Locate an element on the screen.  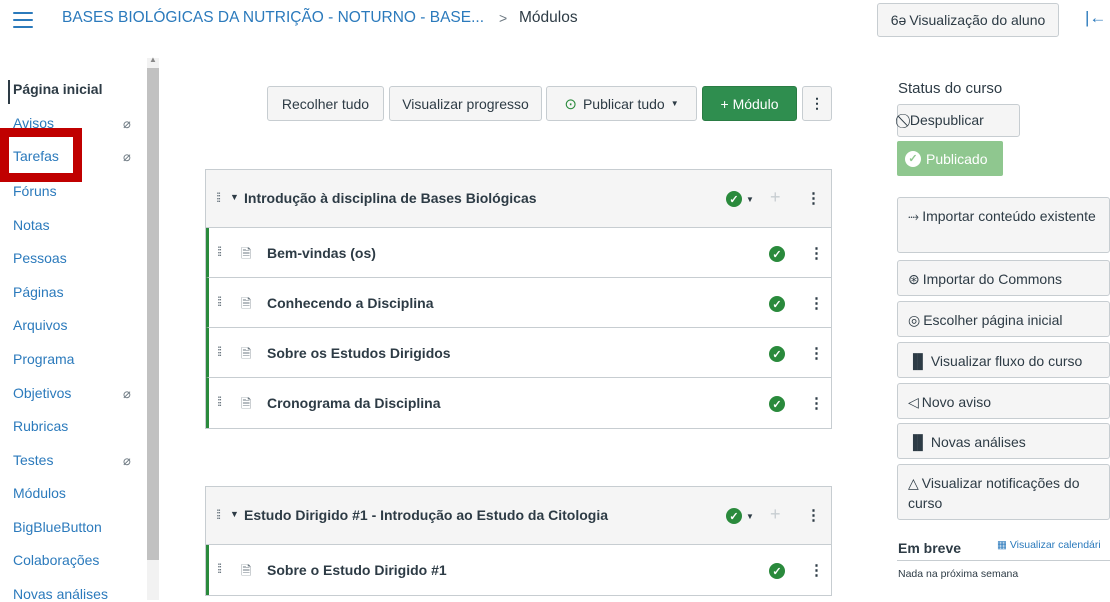
published-button: ✓ Publicado is located at coordinates (950, 158).